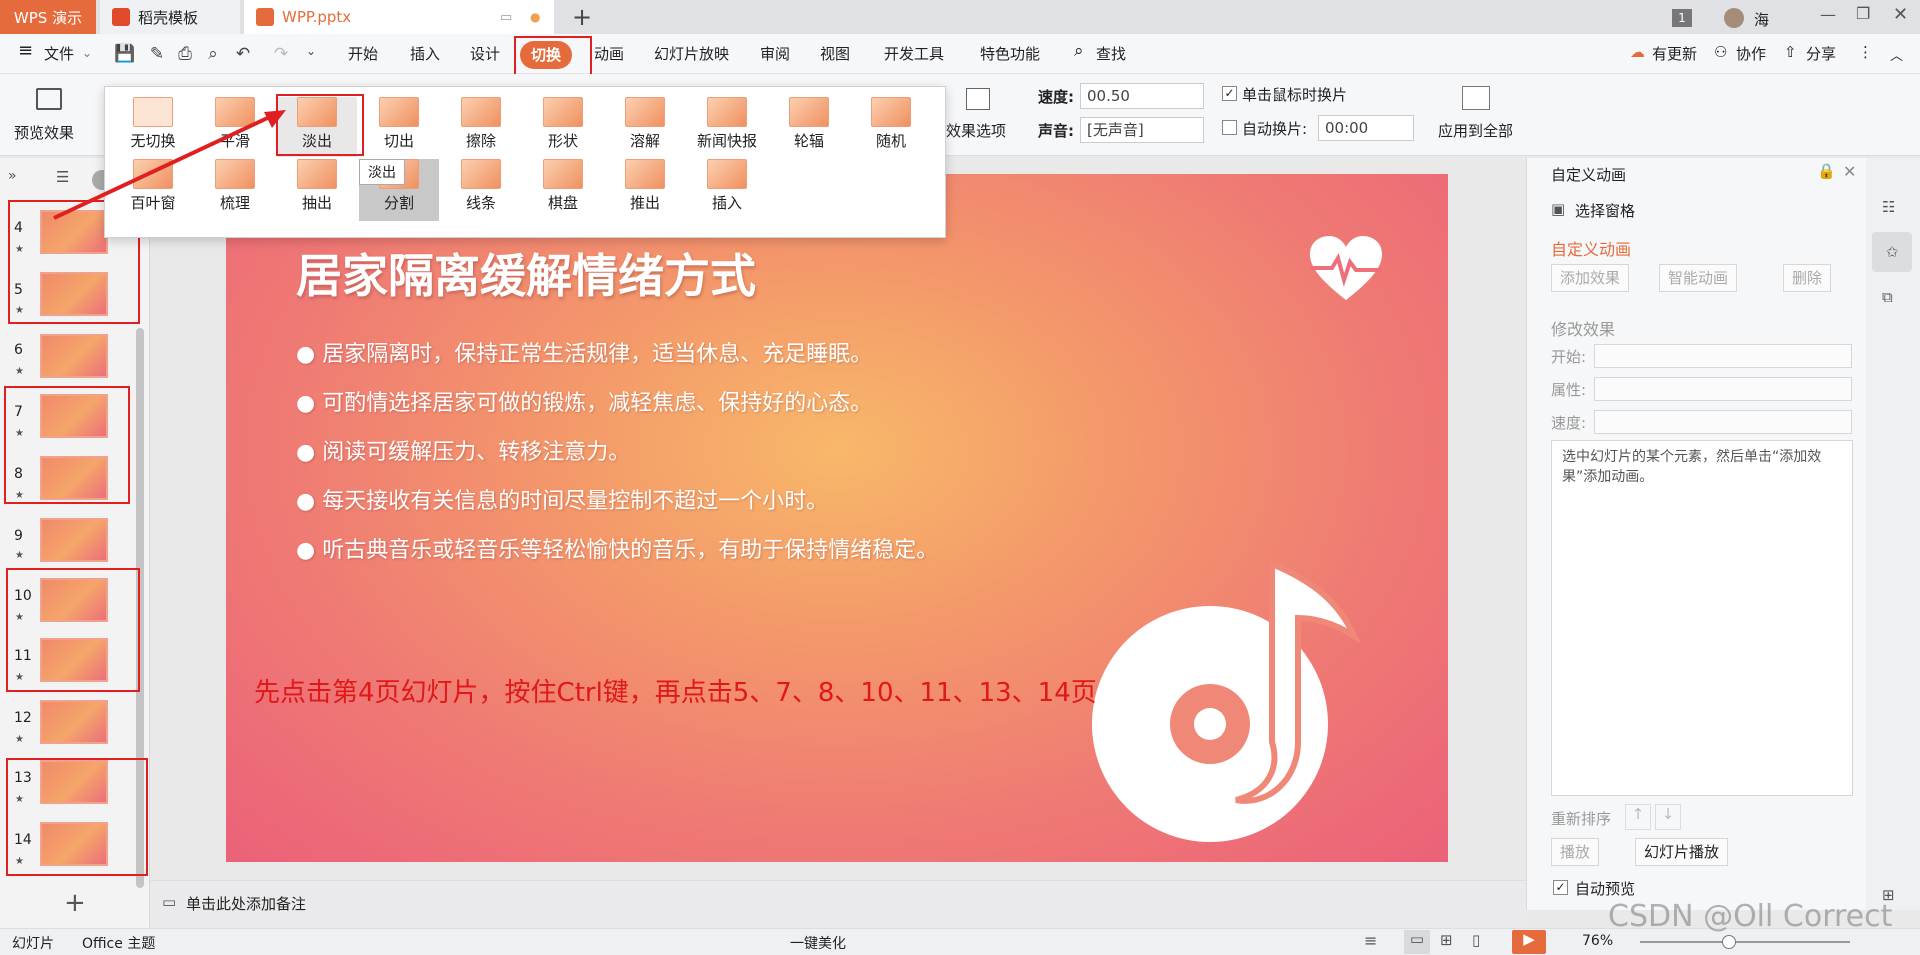  Describe the element at coordinates (1637, 52) in the screenshot. I see `cloud-icon: ☁` at that location.